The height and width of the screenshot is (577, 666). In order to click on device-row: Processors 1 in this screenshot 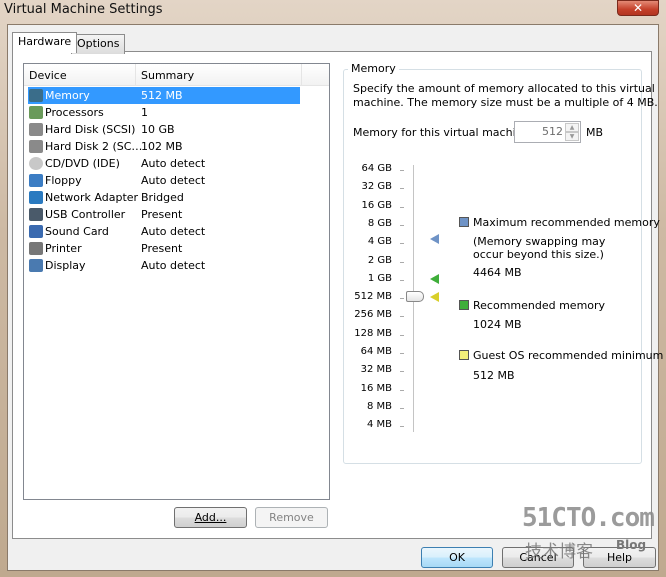, I will do `click(164, 112)`.